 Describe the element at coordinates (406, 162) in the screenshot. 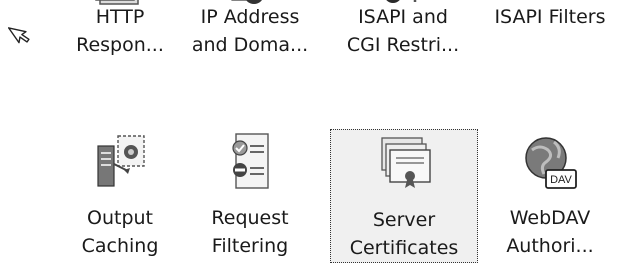

I see `server-certificates-icon` at that location.